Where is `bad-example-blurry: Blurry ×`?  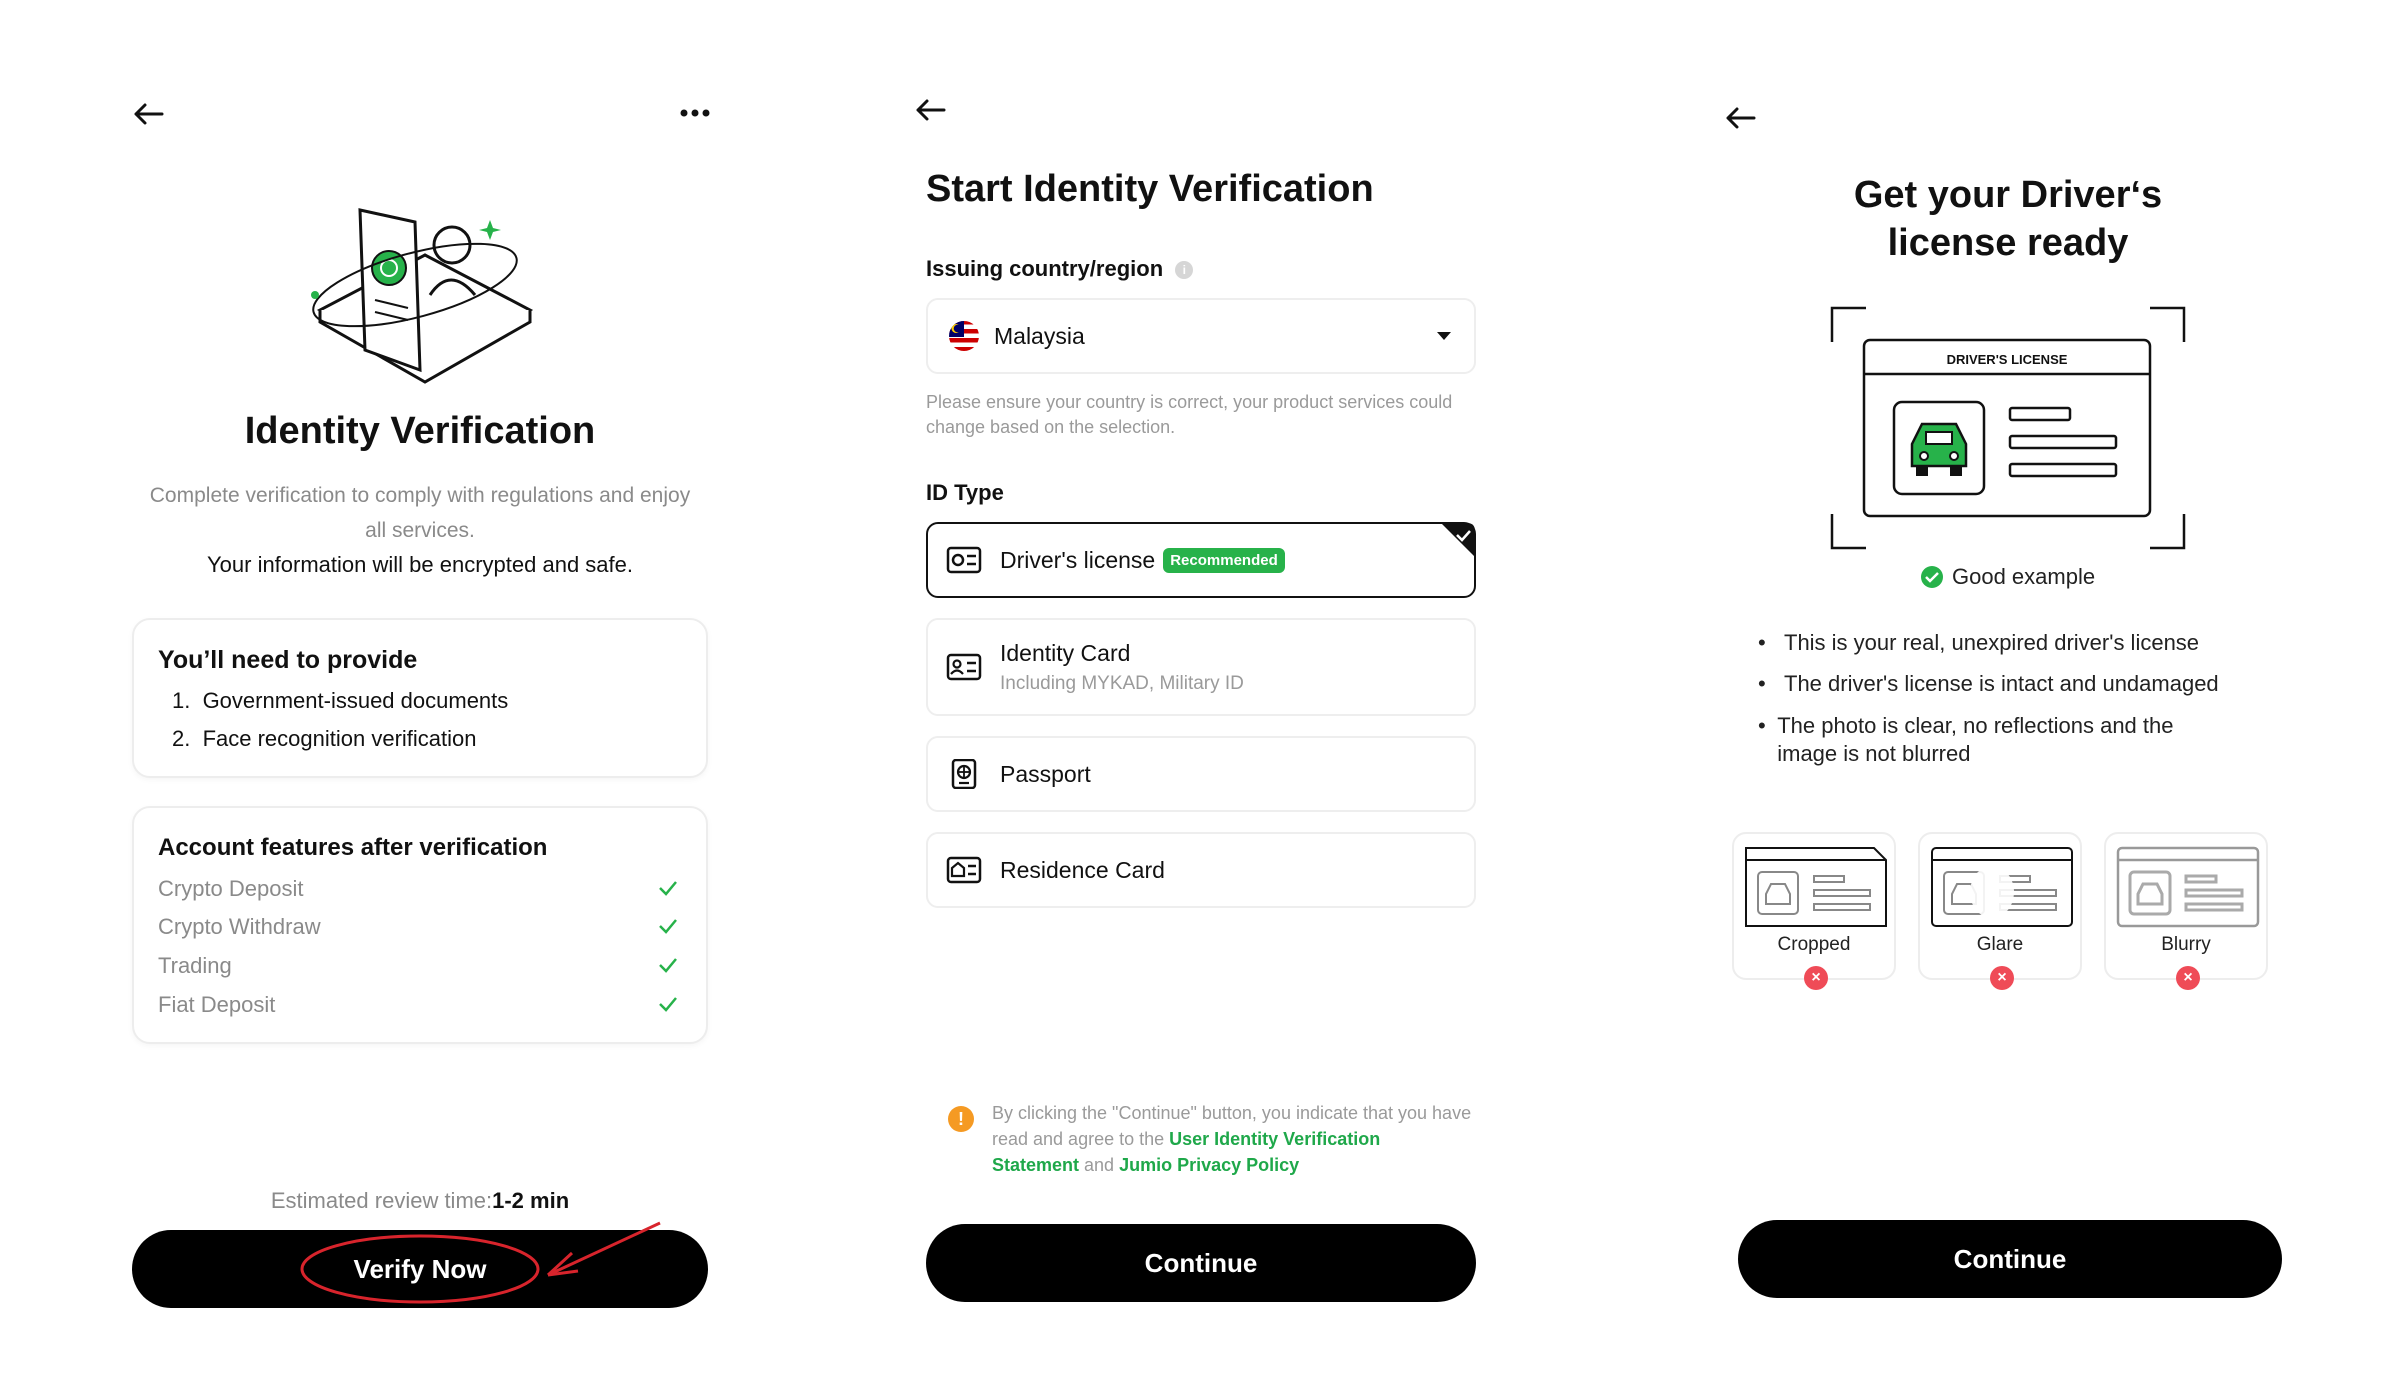
bad-example-blurry: Blurry × is located at coordinates (2186, 911).